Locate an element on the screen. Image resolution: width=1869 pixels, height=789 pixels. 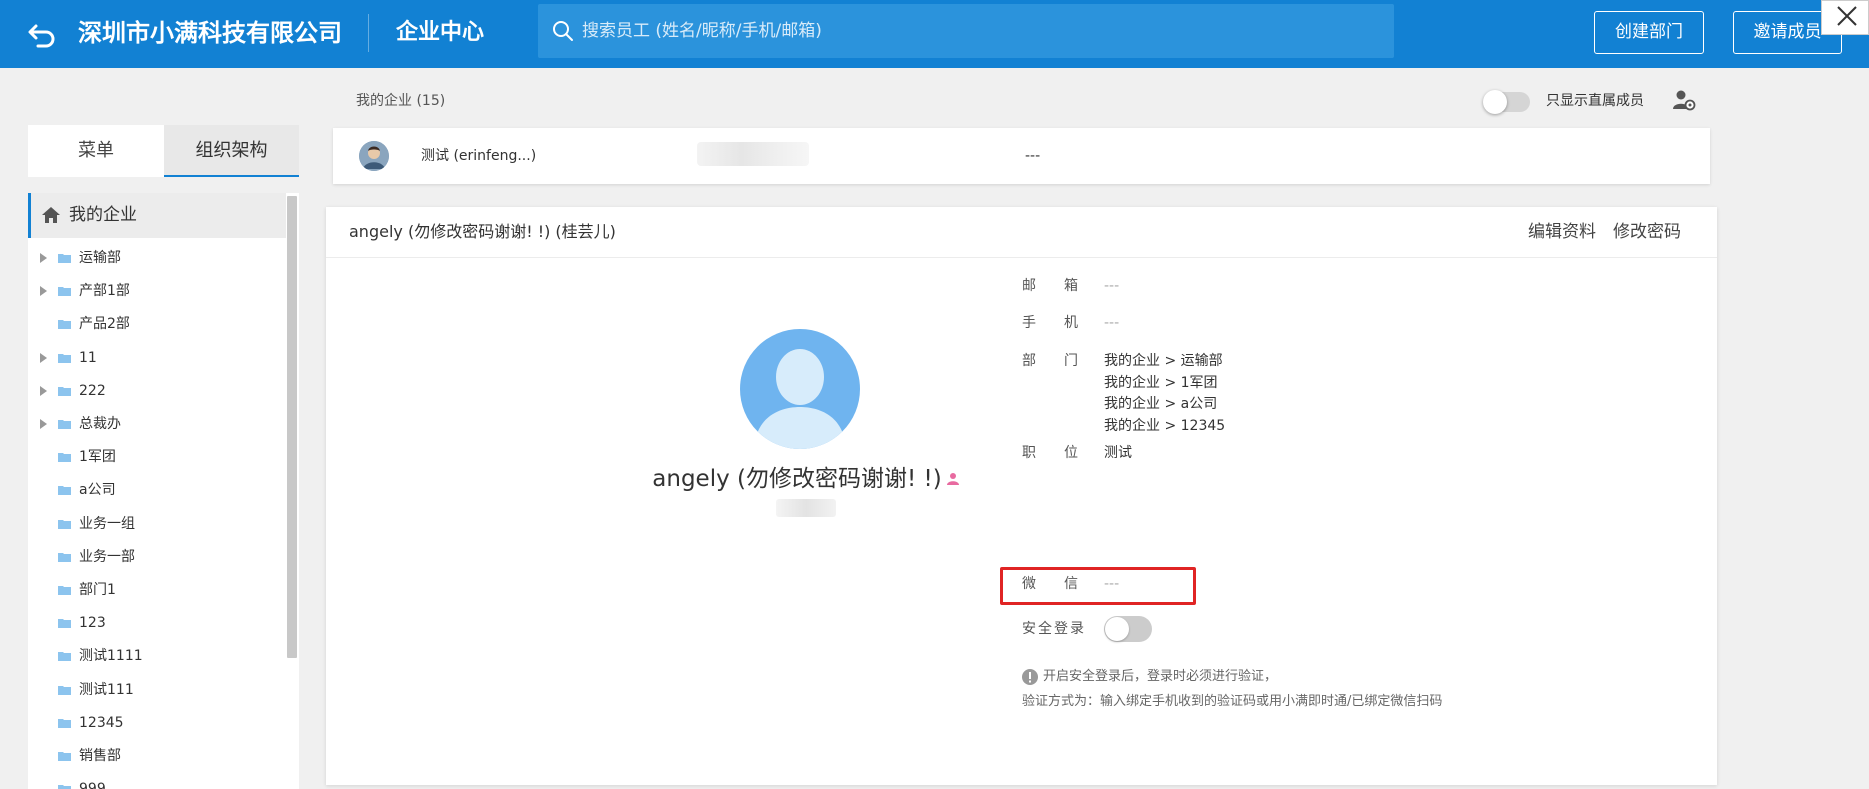
tab-menu: 菜单 is located at coordinates (96, 151).